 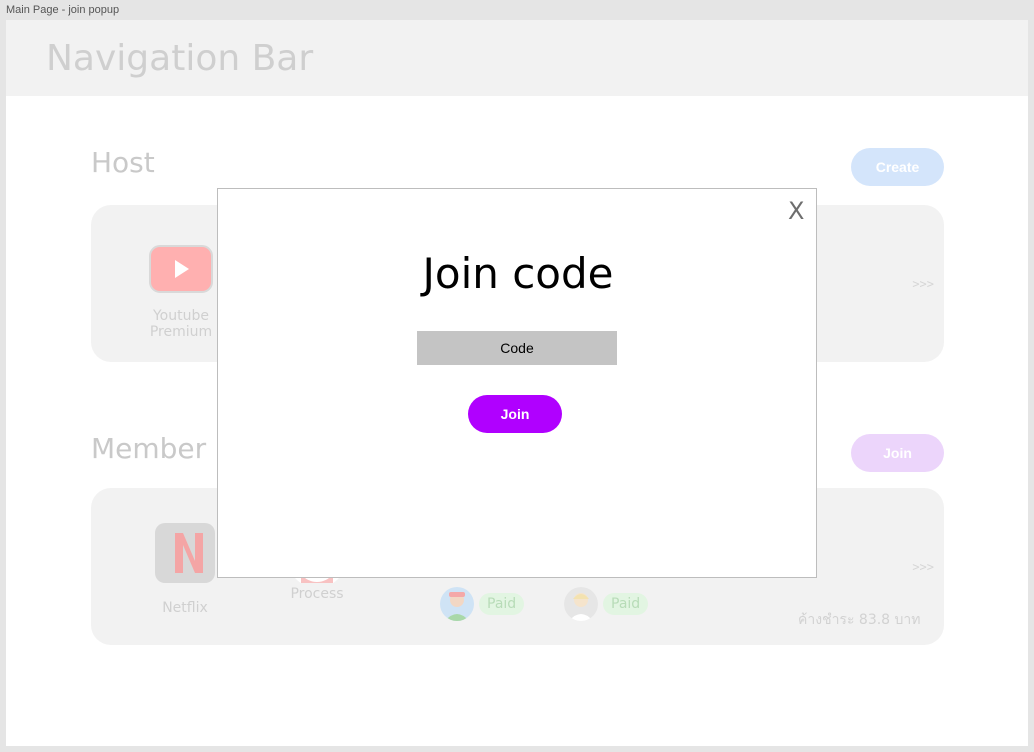 What do you see at coordinates (897, 453) in the screenshot?
I see `join-button: Join` at bounding box center [897, 453].